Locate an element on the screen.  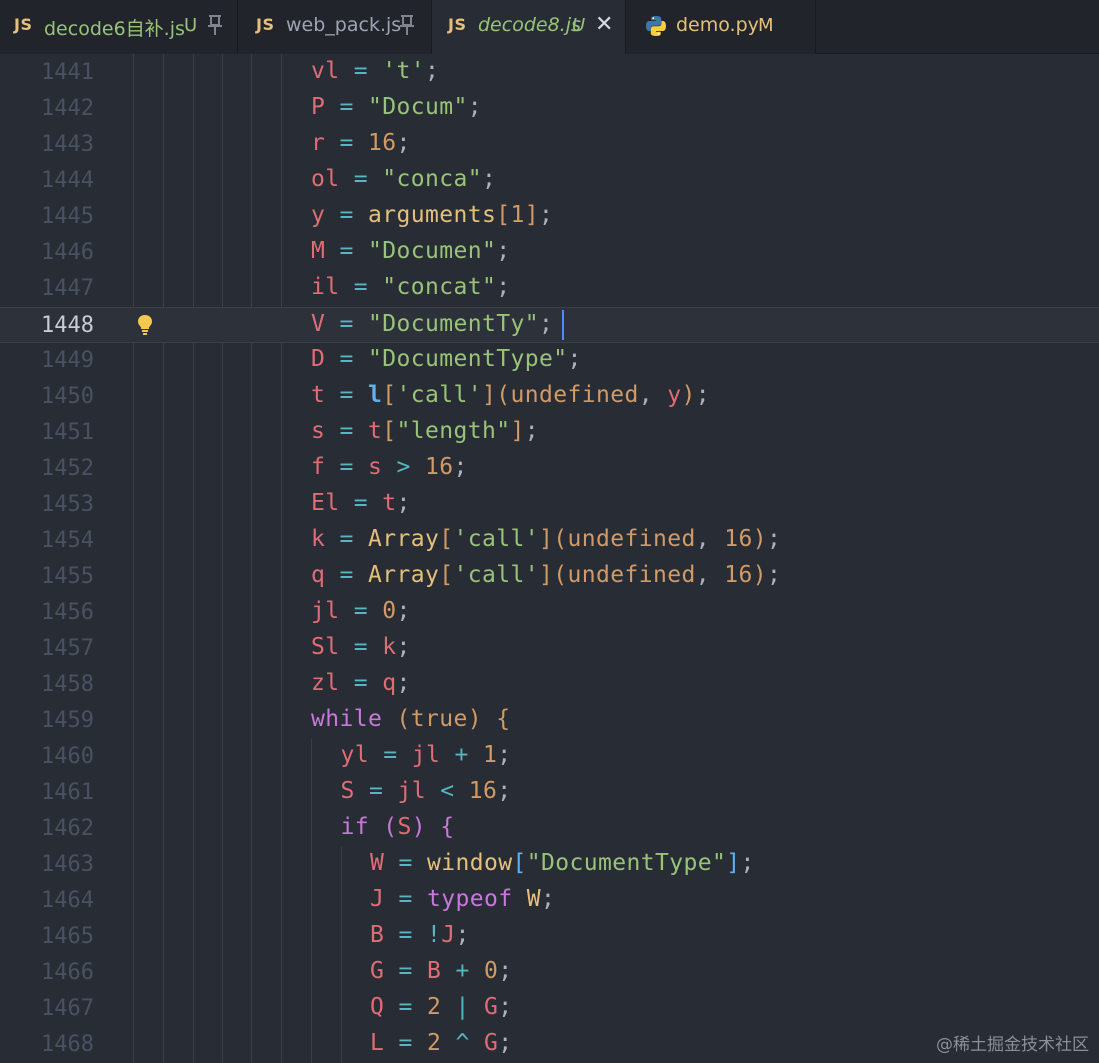
code-text: if (S) { is located at coordinates (397, 827).